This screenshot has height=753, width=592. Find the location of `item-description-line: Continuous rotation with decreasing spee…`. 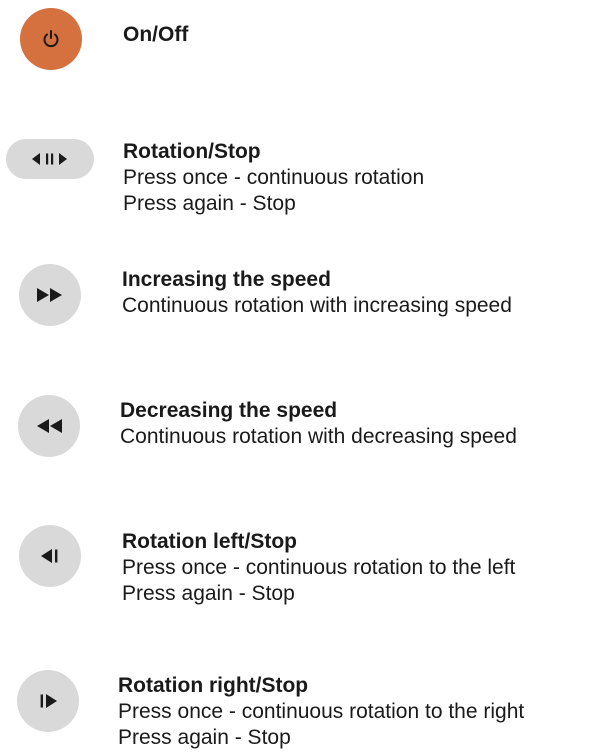

item-description-line: Continuous rotation with decreasing spee… is located at coordinates (318, 436).